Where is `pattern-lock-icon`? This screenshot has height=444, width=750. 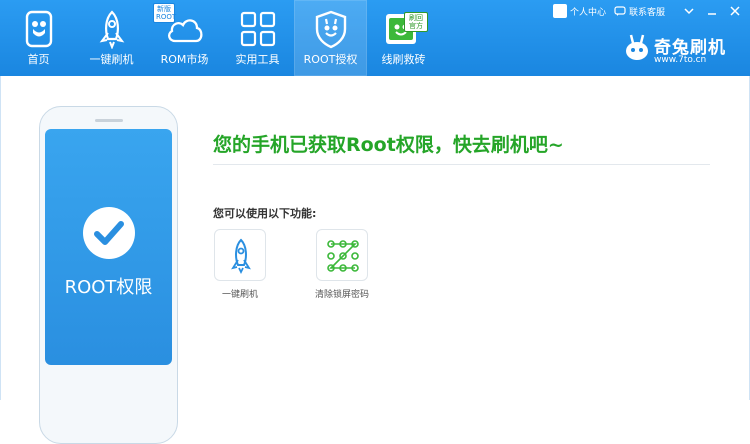
pattern-lock-icon is located at coordinates (343, 256).